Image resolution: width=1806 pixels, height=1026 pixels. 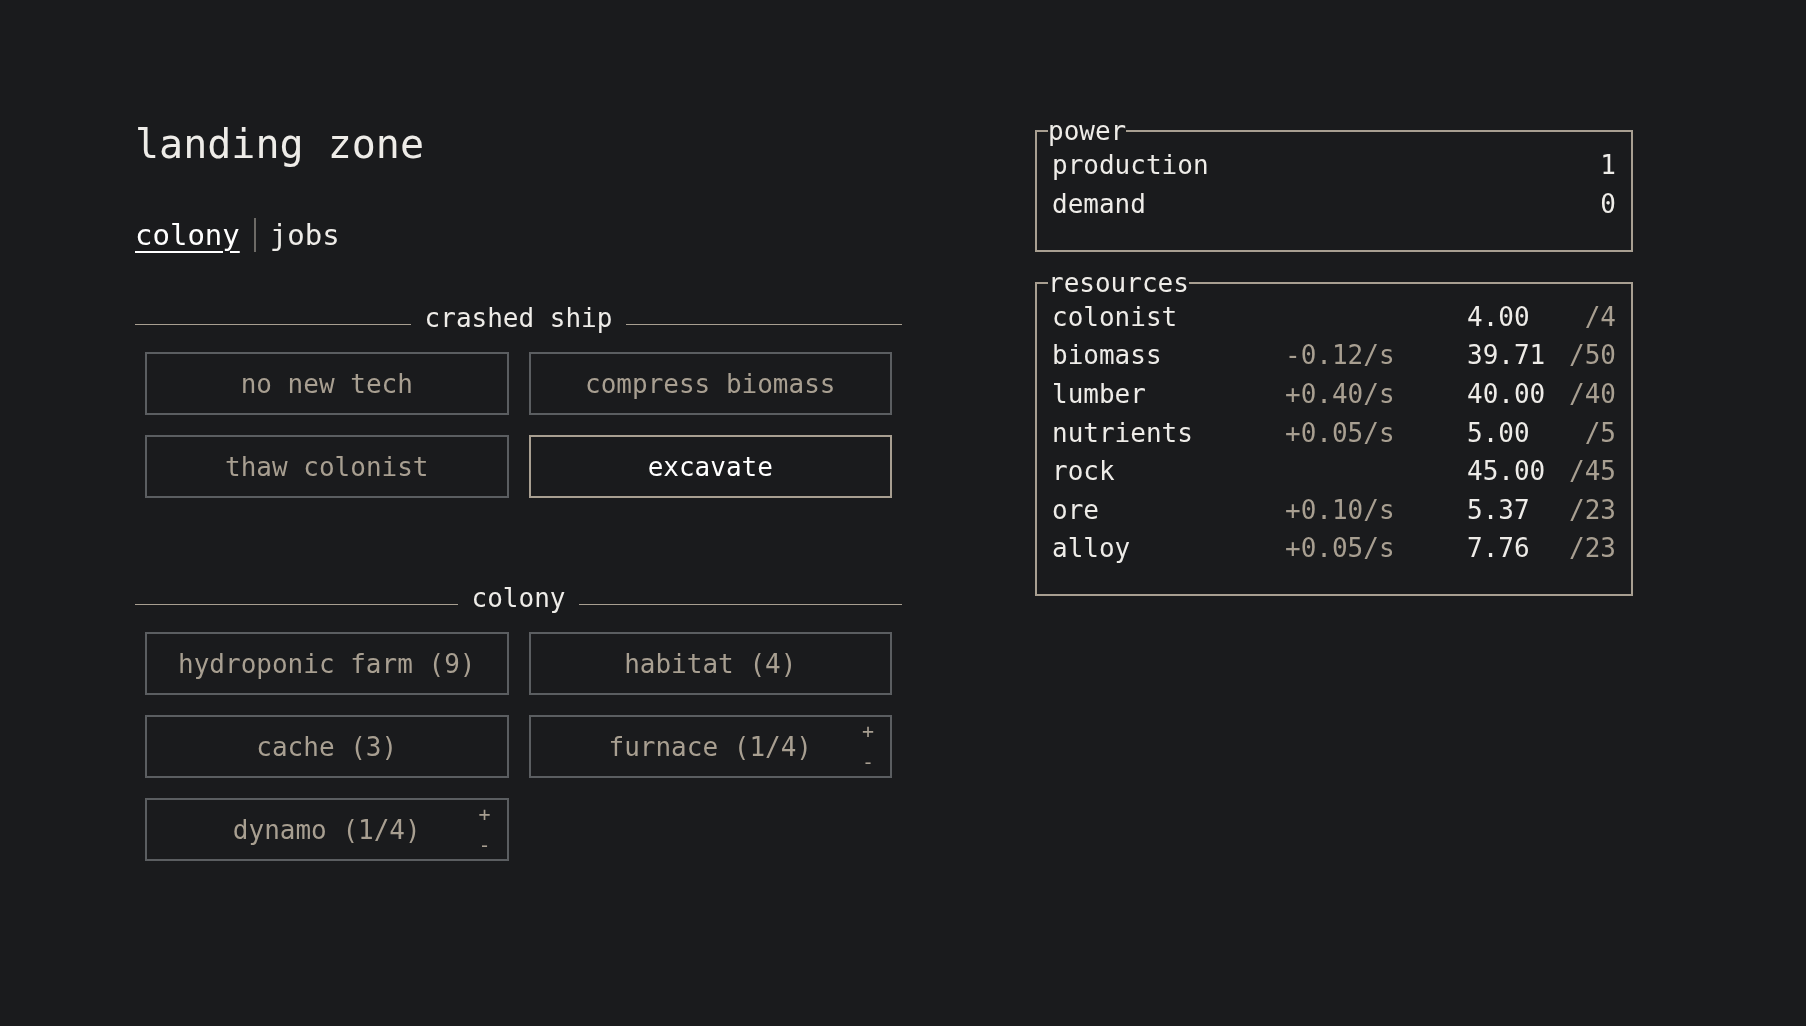 What do you see at coordinates (1507, 472) in the screenshot?
I see `resource-amount: 45.00` at bounding box center [1507, 472].